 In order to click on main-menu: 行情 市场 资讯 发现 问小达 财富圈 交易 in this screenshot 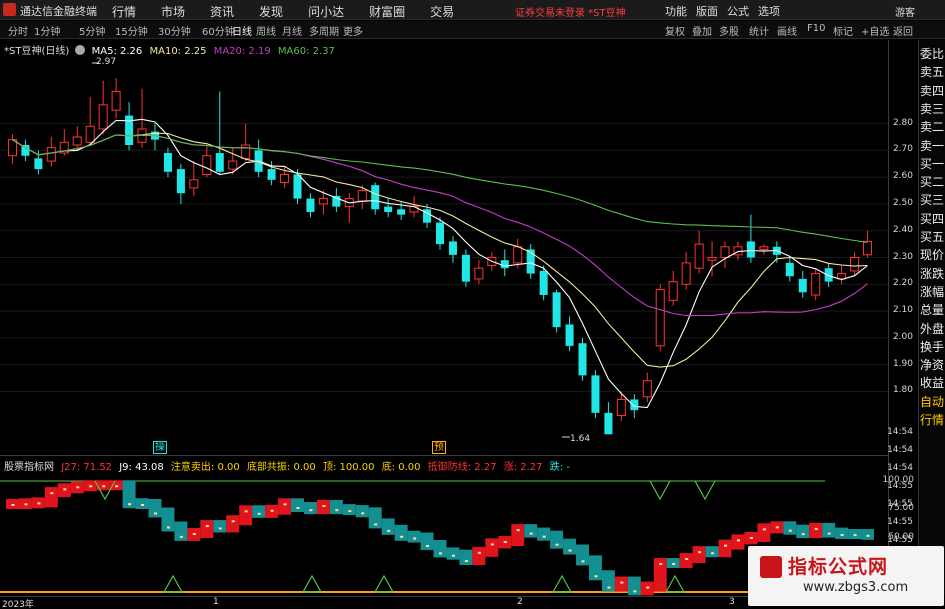, I will do `click(295, 11)`.